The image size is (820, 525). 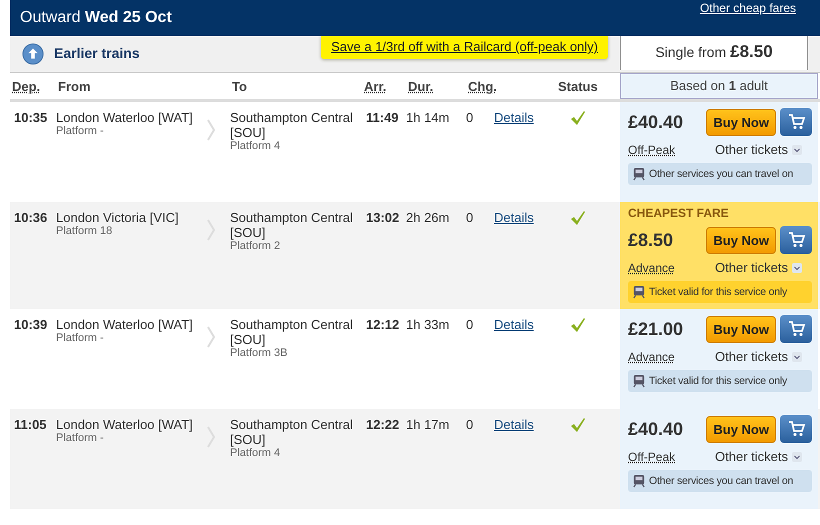 I want to click on origin-station: London Victoria [VIC], so click(x=118, y=217).